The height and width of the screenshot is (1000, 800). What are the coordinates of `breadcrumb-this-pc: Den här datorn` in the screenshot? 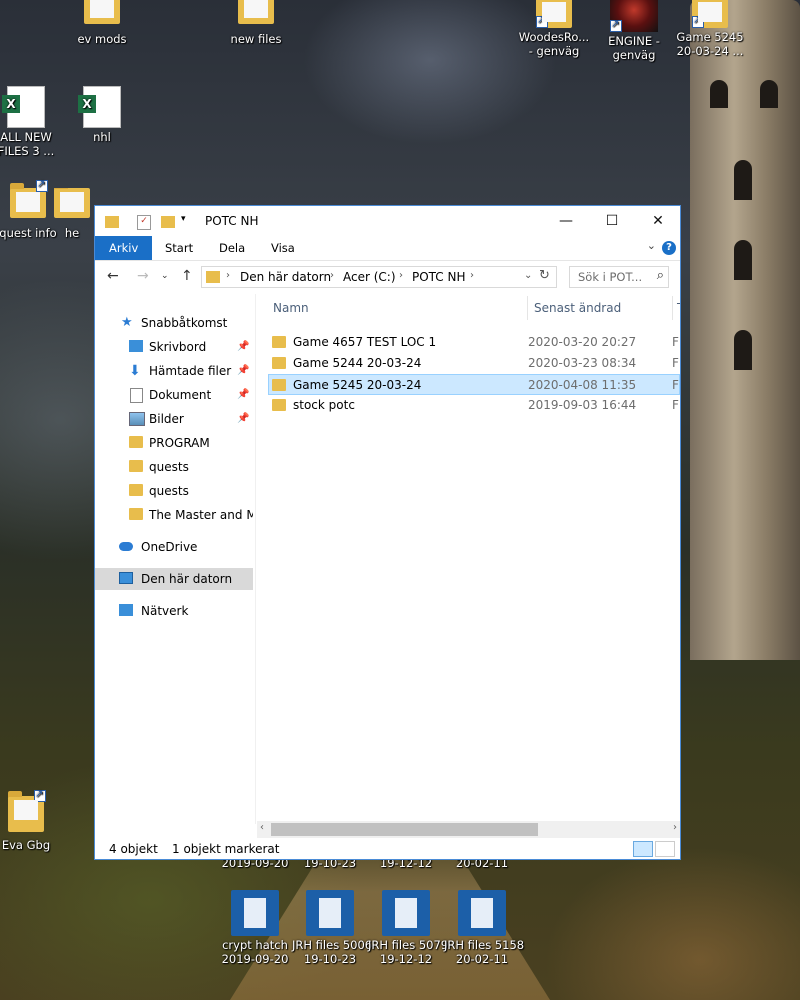 It's located at (285, 277).